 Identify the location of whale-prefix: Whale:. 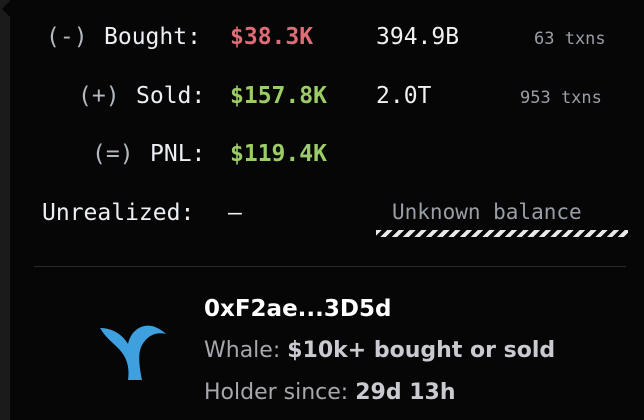
(246, 350).